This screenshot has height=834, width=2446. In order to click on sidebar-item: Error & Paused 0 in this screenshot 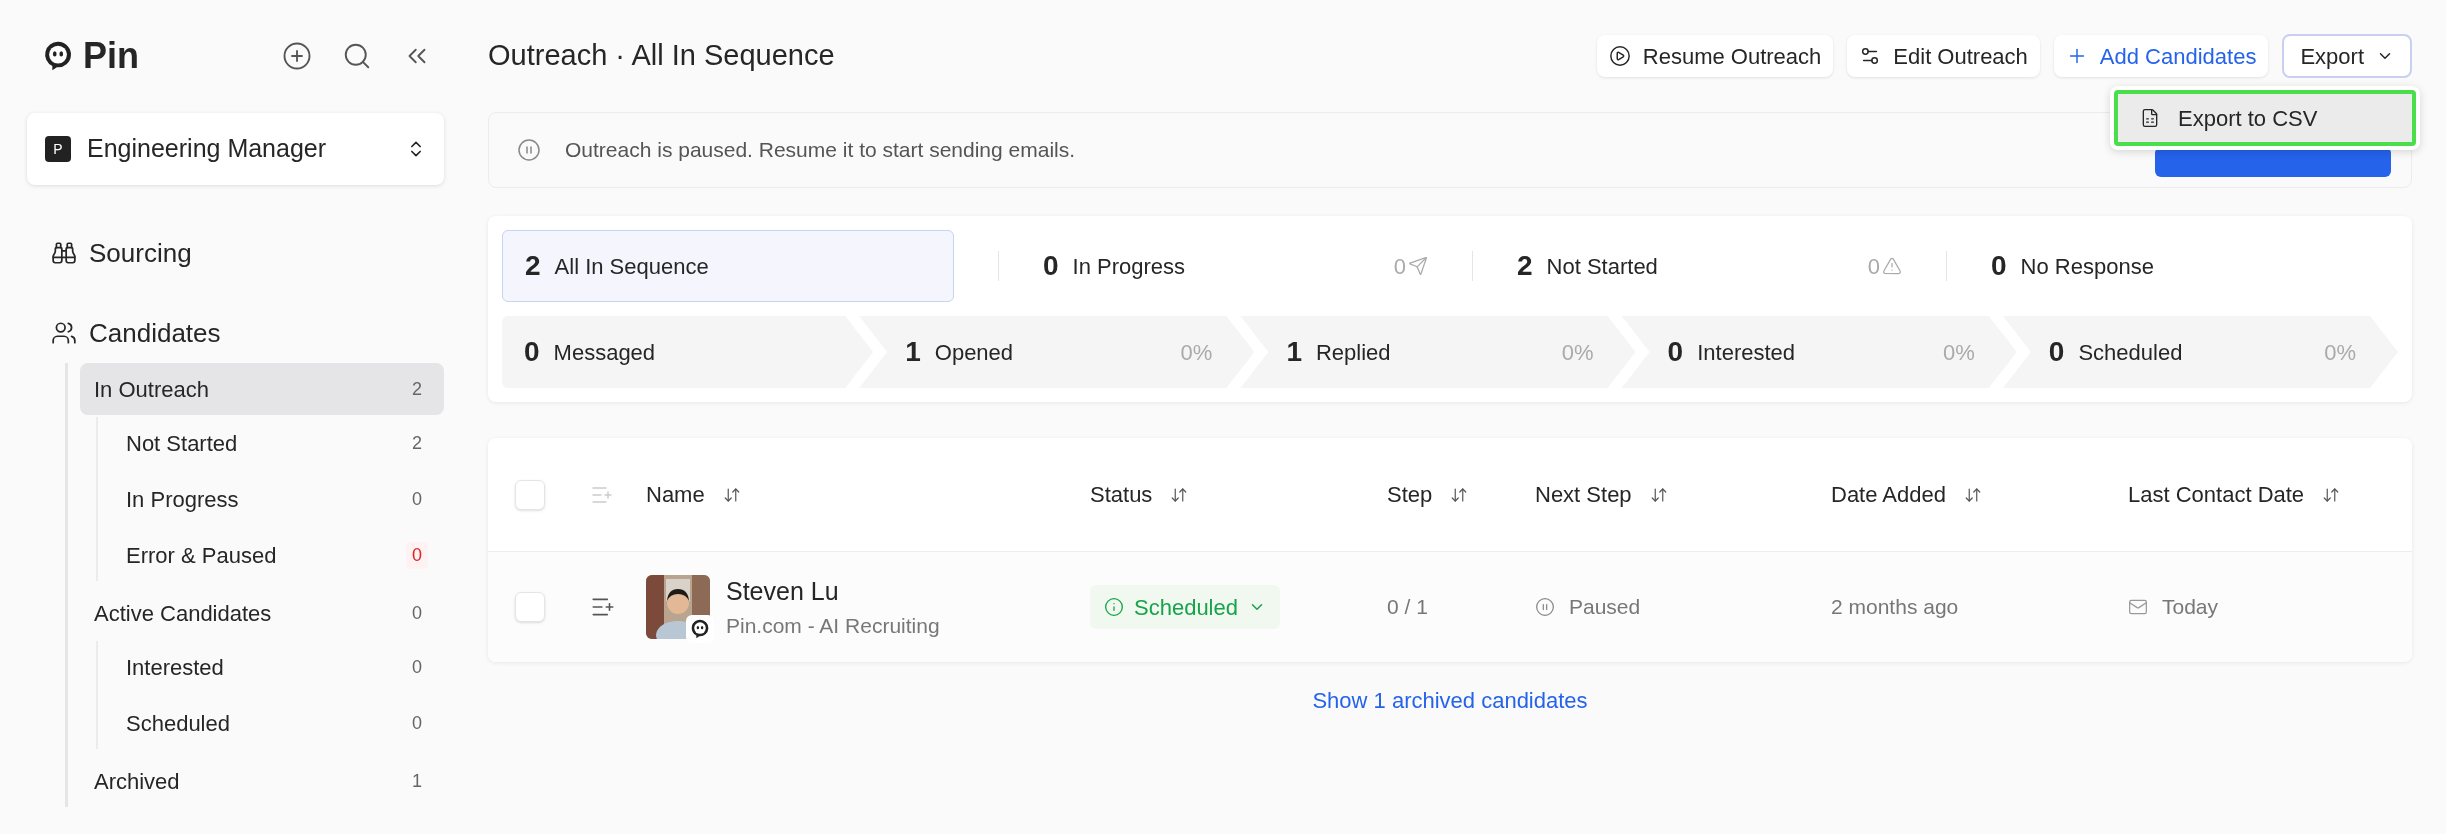, I will do `click(271, 555)`.